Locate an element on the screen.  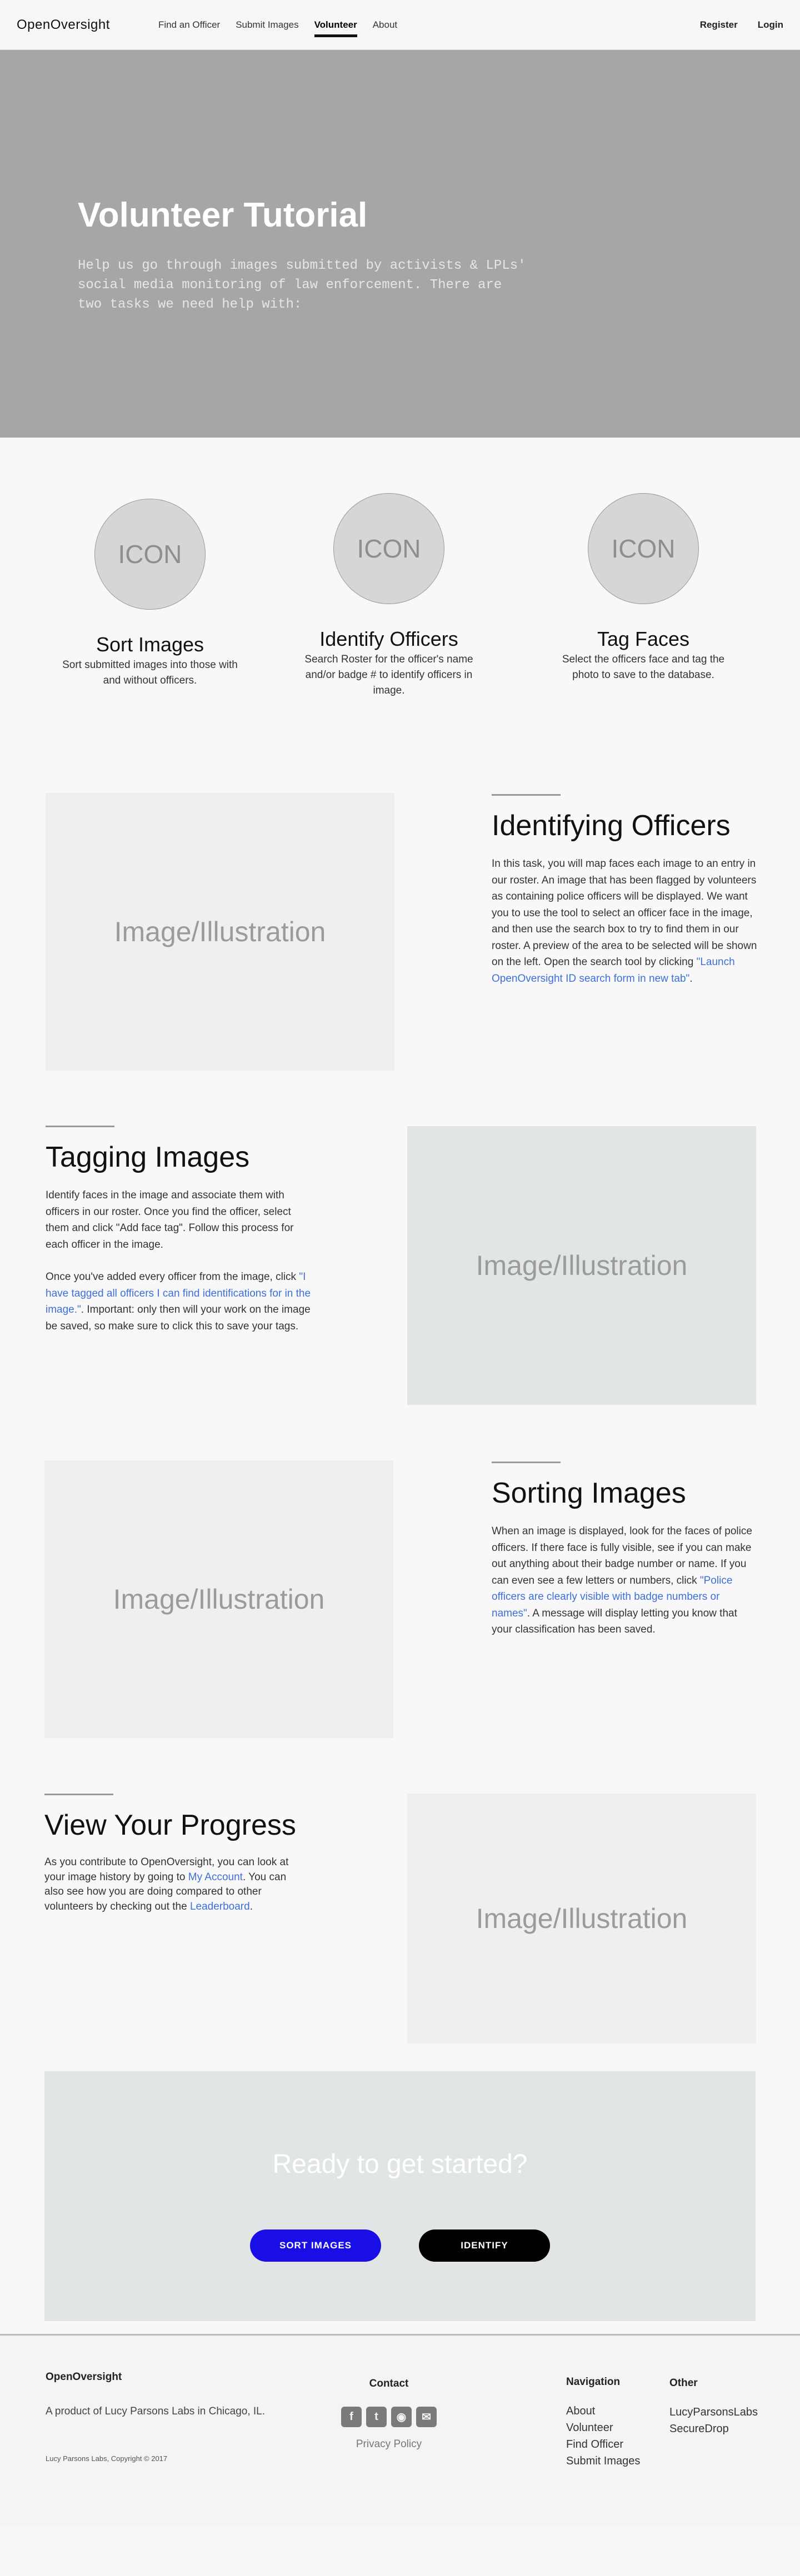
footer-link-submit-images: Submit Images is located at coordinates (603, 2461).